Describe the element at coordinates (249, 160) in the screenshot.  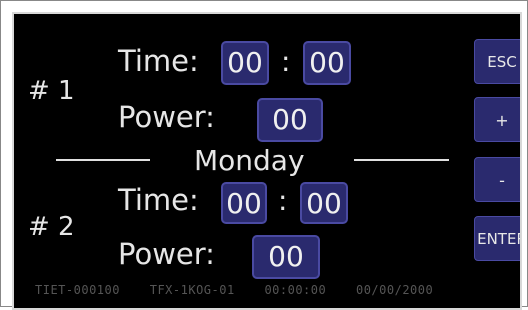
I see `day-label: Monday` at that location.